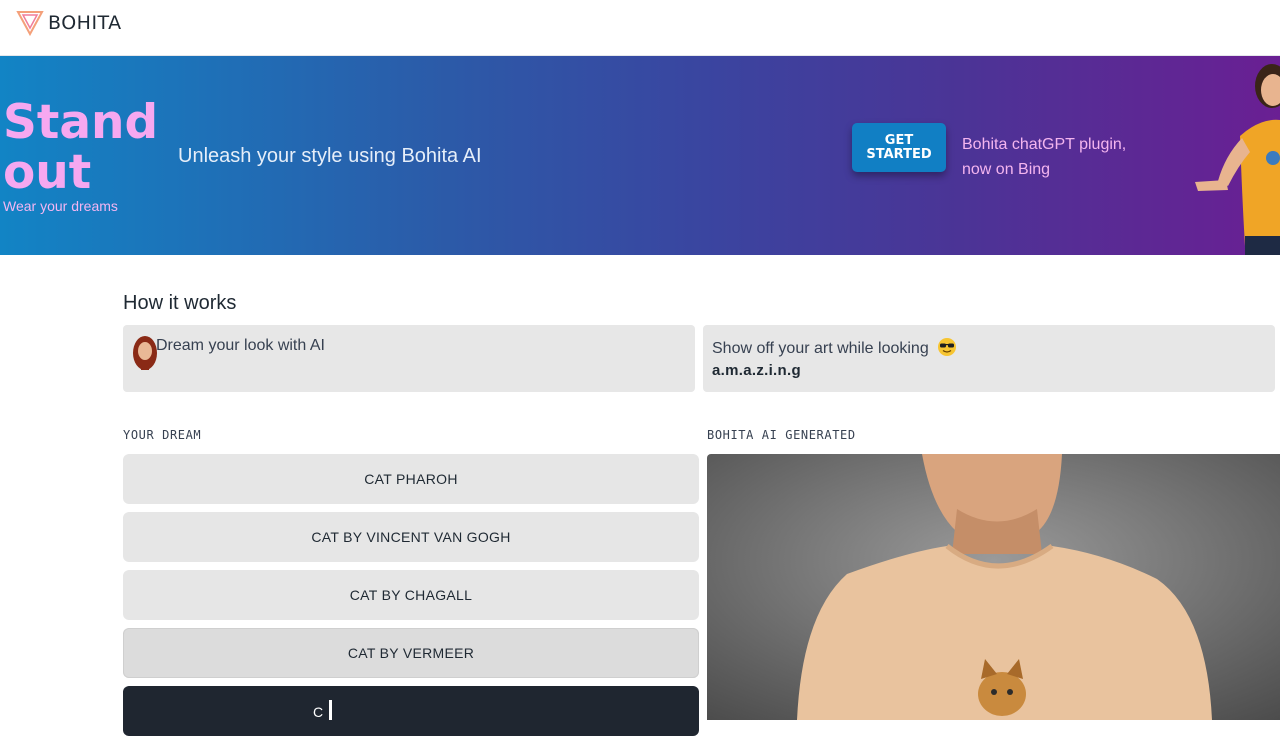 This screenshot has height=736, width=1280. Describe the element at coordinates (85, 23) in the screenshot. I see `brand-name: BOHITA` at that location.